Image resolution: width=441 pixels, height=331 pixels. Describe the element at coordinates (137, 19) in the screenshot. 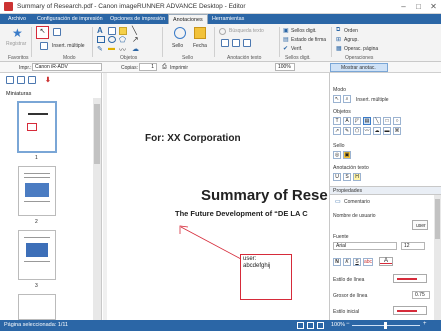

I see `tab-opciones-impresion: Opciones de impresión` at that location.